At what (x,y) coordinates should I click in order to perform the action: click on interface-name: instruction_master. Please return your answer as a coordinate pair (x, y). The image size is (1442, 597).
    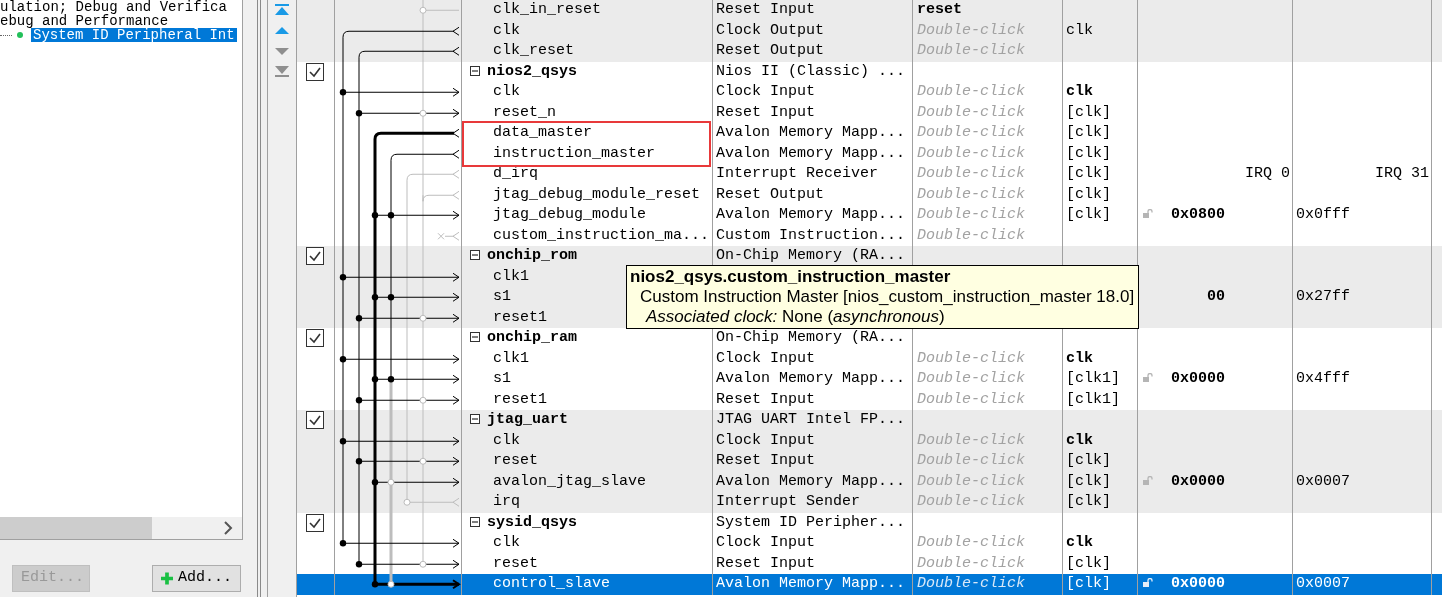
    Looking at the image, I should click on (574, 153).